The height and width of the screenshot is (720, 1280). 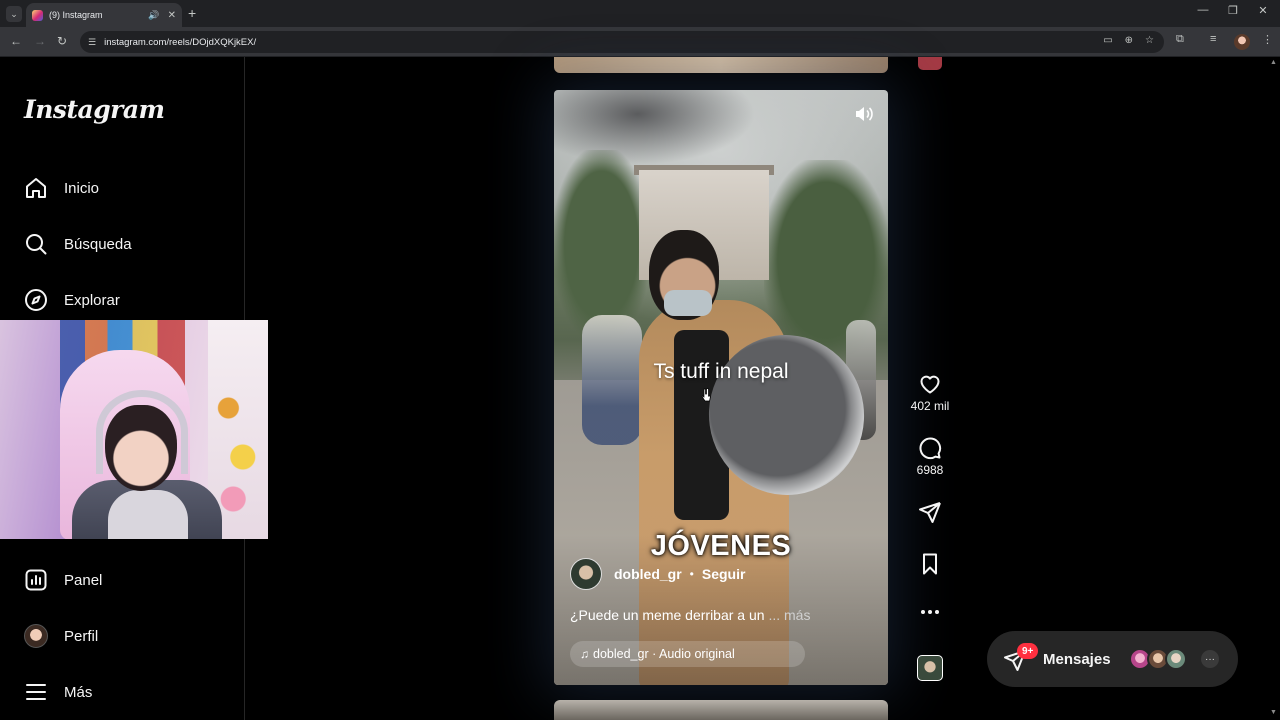 What do you see at coordinates (1274, 388) in the screenshot?
I see `page-scrollbar: ▲ ▼` at bounding box center [1274, 388].